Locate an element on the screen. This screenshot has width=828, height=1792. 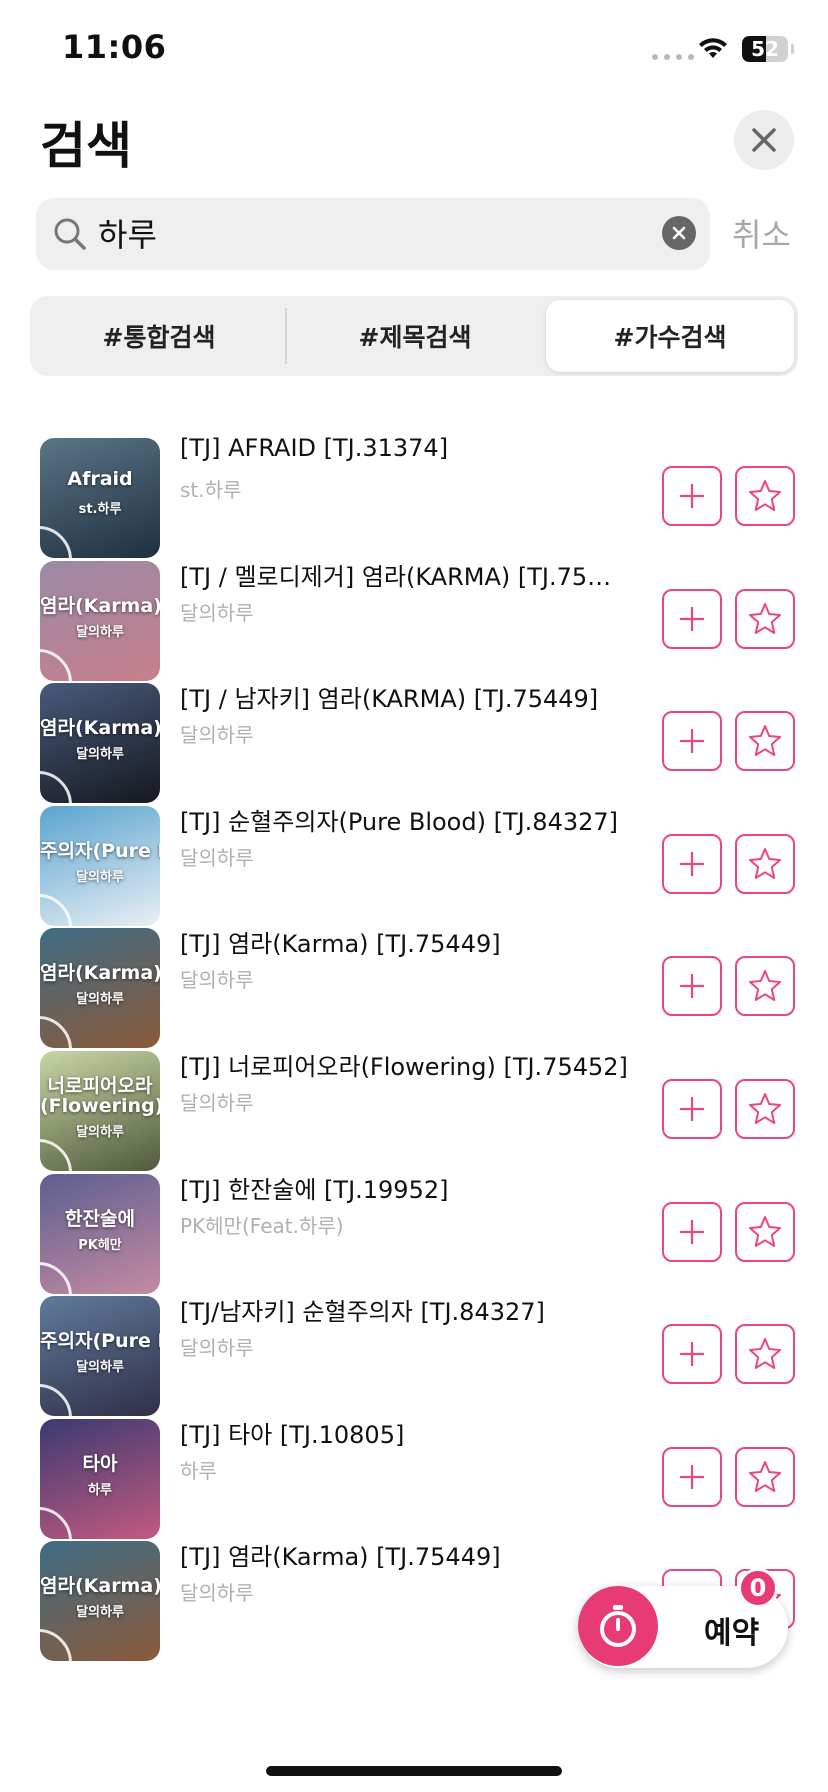
wifi-icon is located at coordinates (713, 49).